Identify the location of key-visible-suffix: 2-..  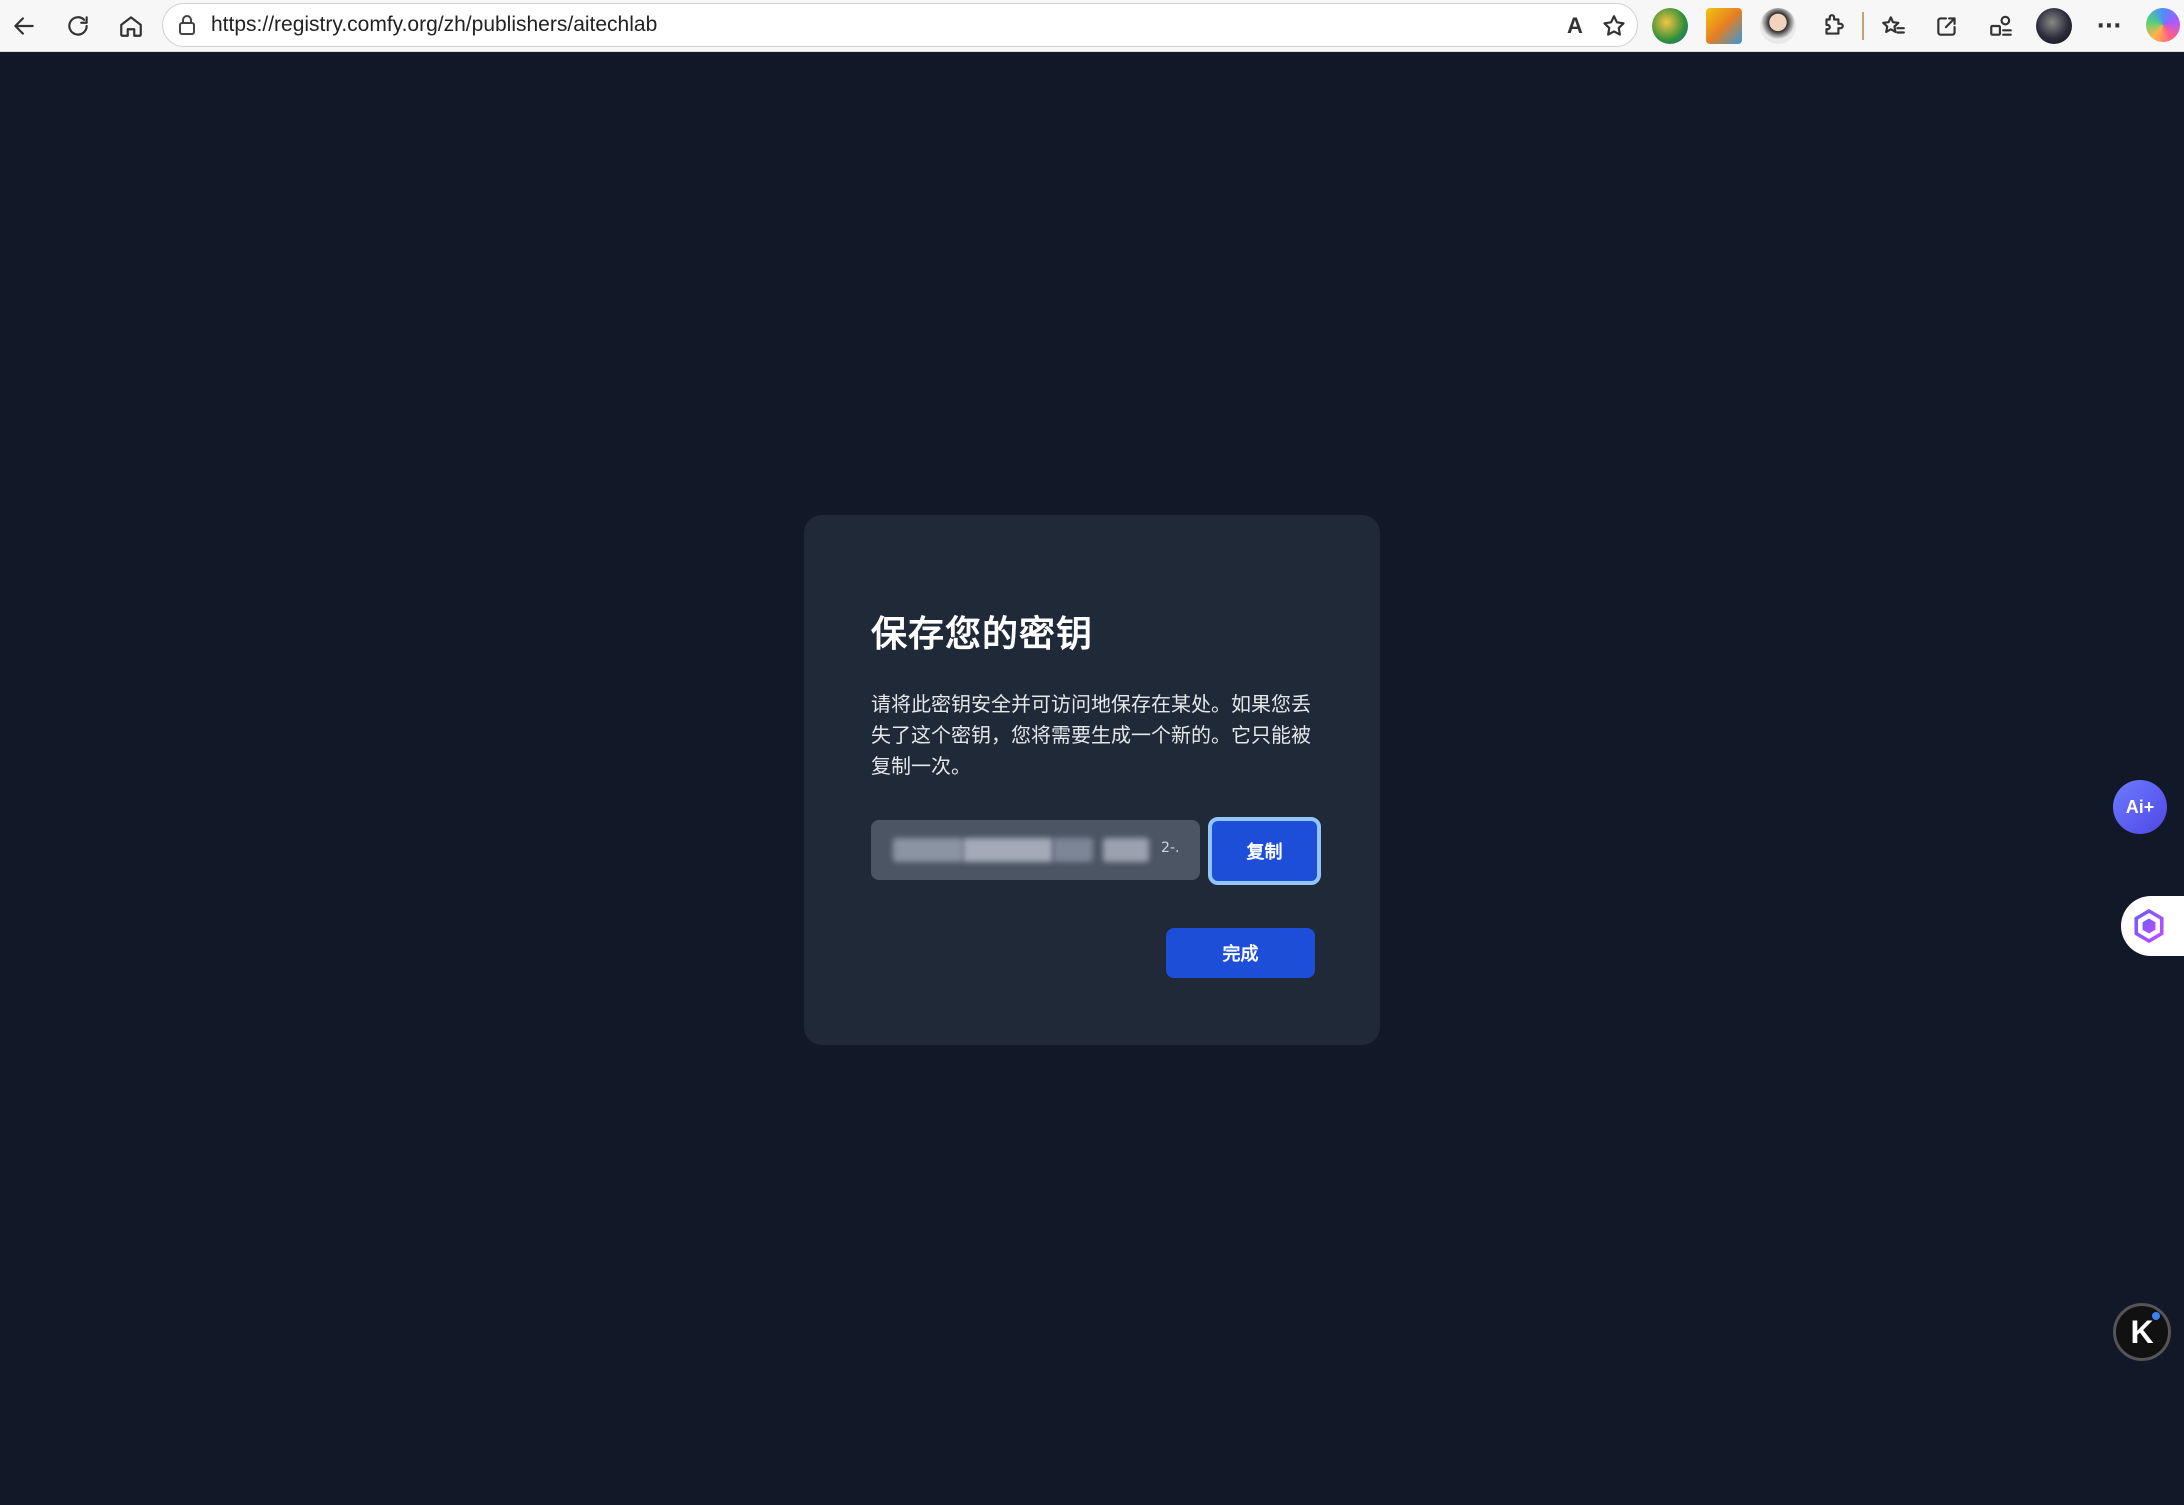
(1170, 848).